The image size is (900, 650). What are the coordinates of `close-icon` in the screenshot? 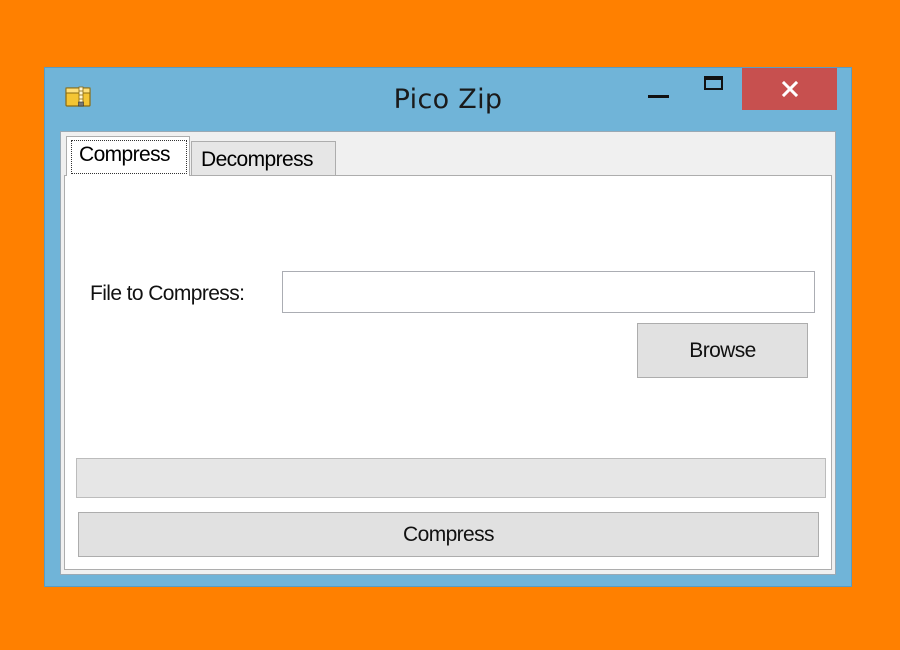 It's located at (789, 89).